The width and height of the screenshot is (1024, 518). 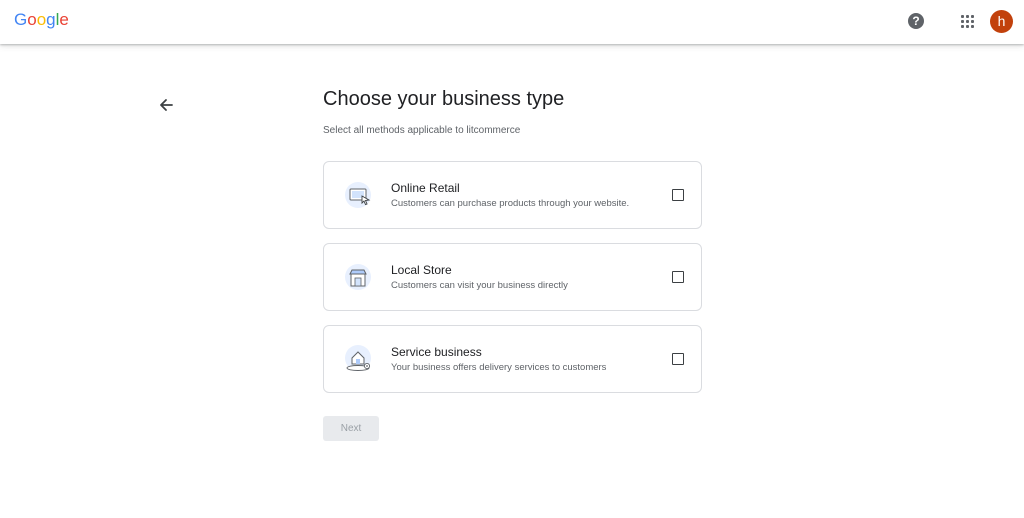 I want to click on top-bar: Google ? h, so click(x=512, y=22).